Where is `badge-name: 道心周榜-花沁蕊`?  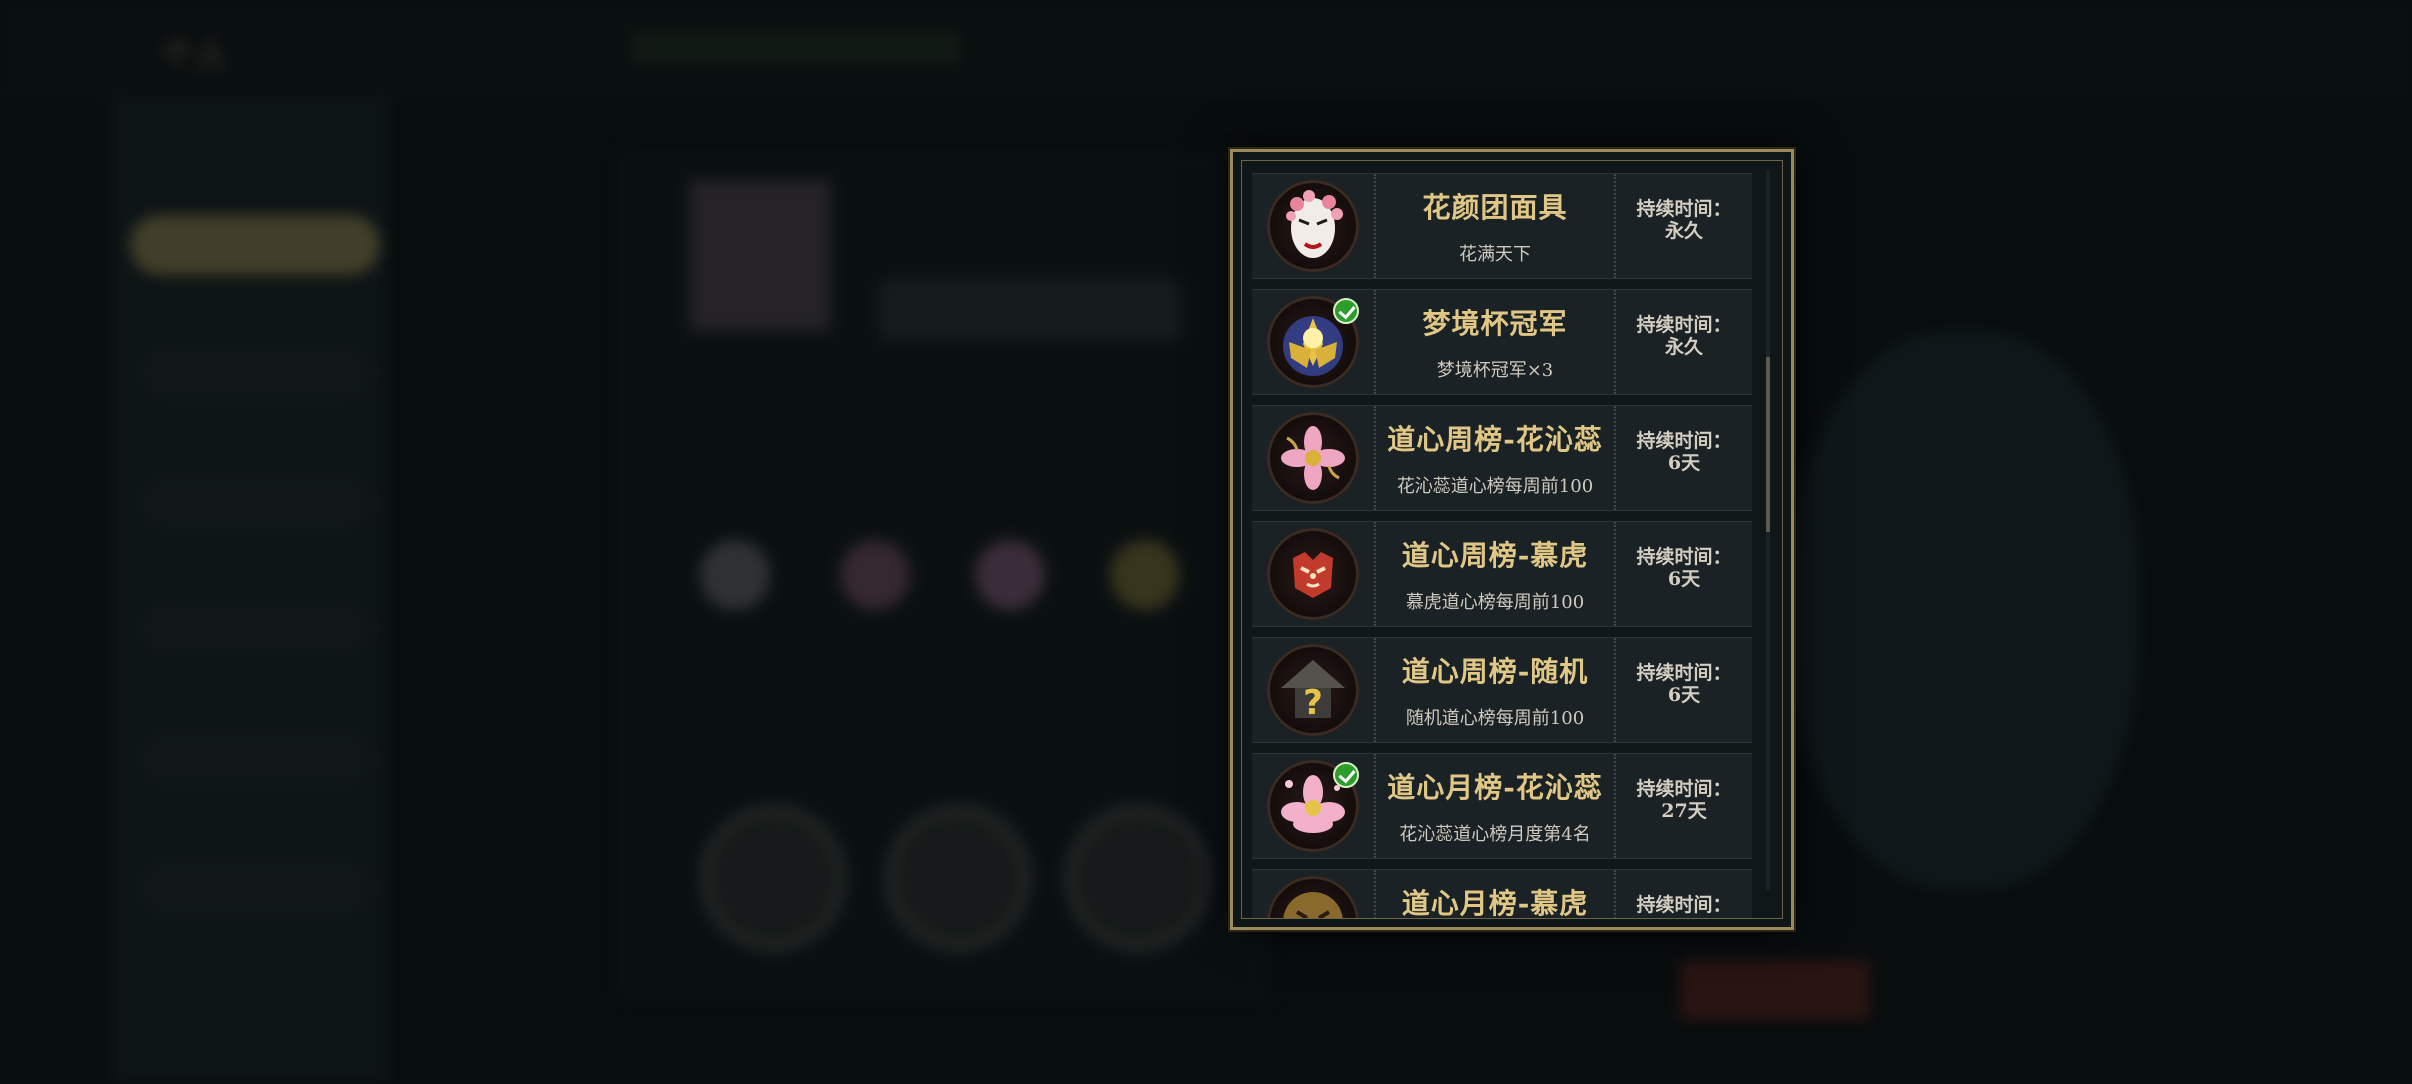 badge-name: 道心周榜-花沁蕊 is located at coordinates (1495, 439).